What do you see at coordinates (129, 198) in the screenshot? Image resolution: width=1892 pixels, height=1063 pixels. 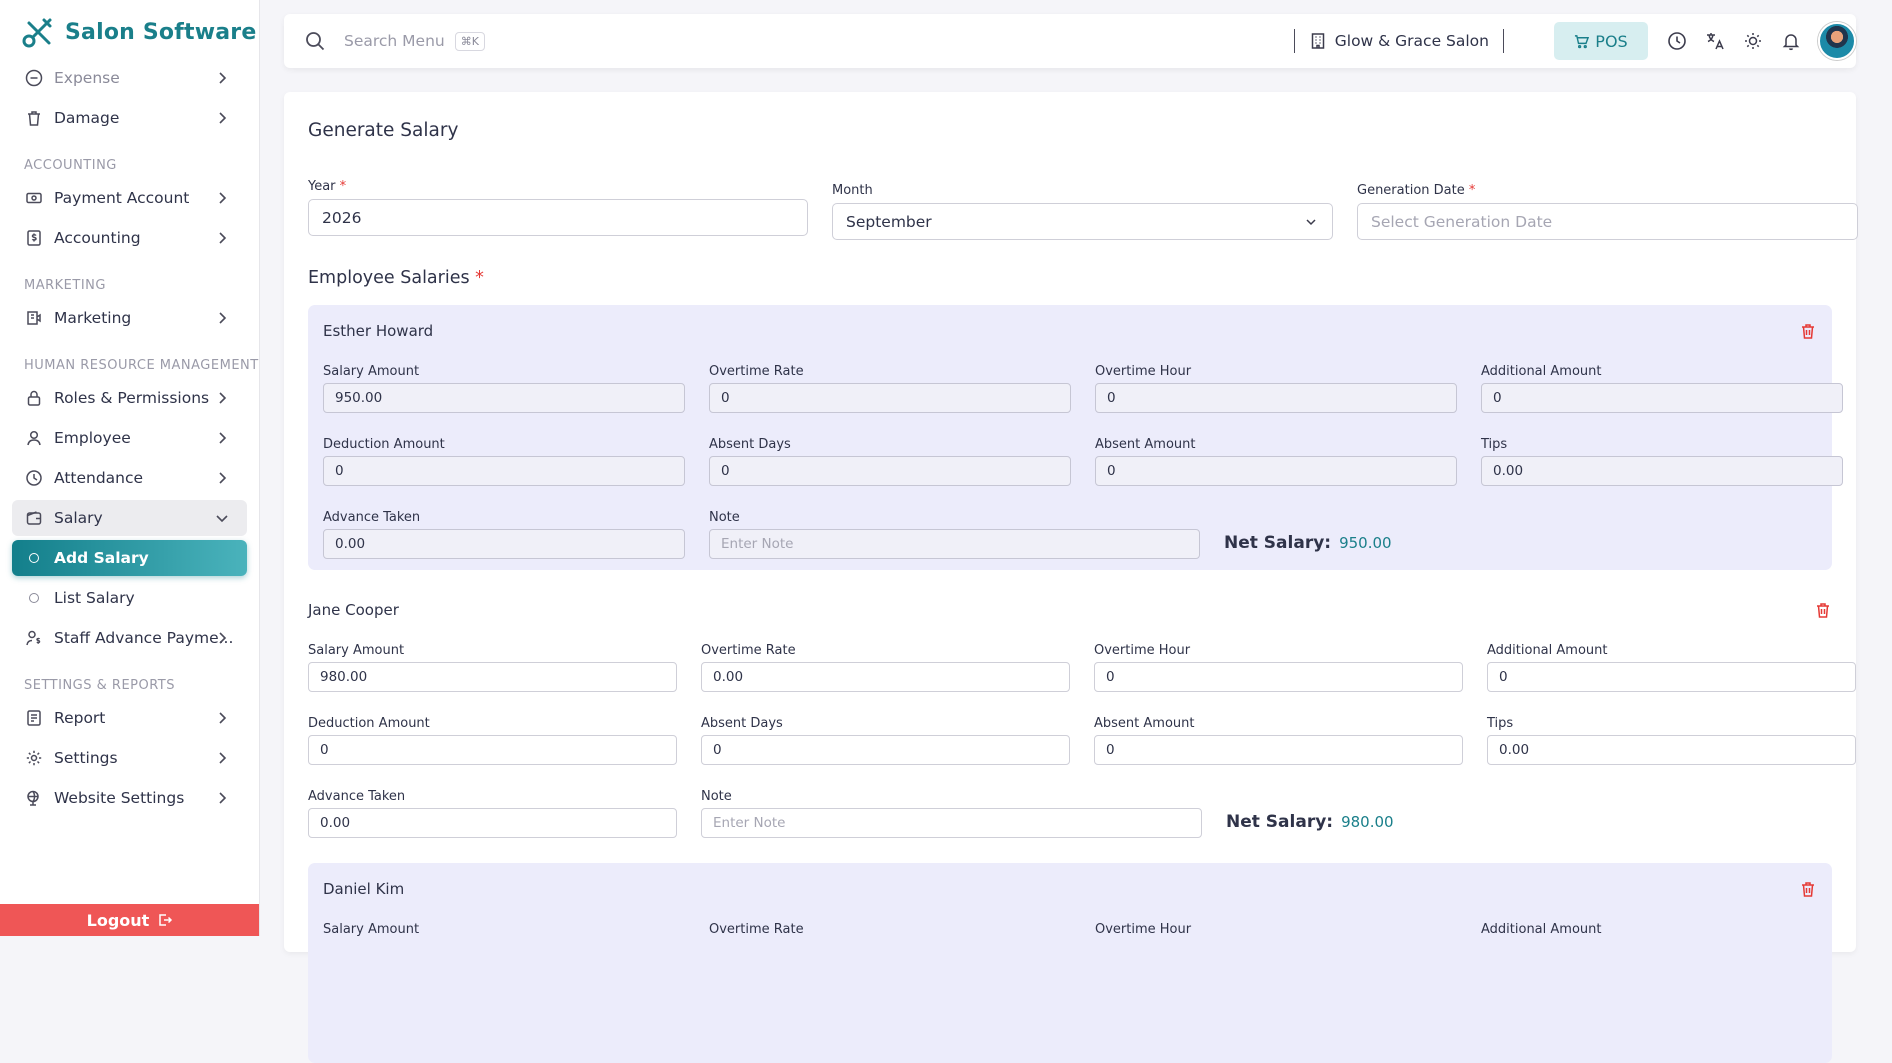 I see `sidebar-item-payment-account: Payment Account` at bounding box center [129, 198].